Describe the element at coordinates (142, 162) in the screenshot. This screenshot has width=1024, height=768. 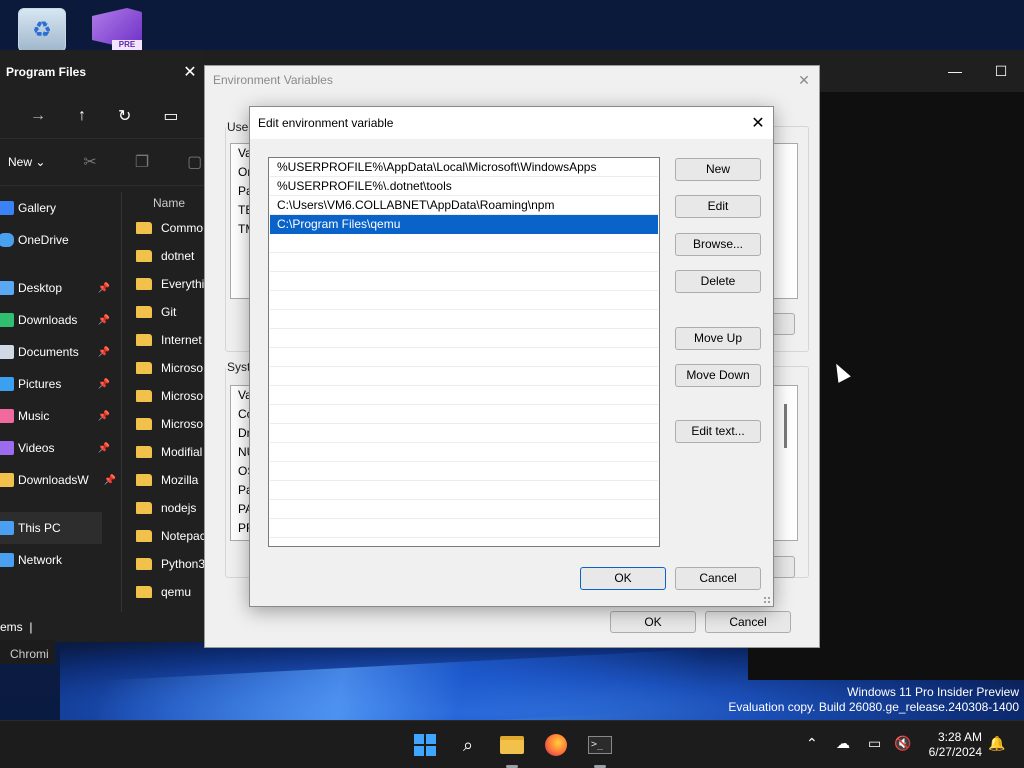
I see `copy-icon: ❐` at that location.